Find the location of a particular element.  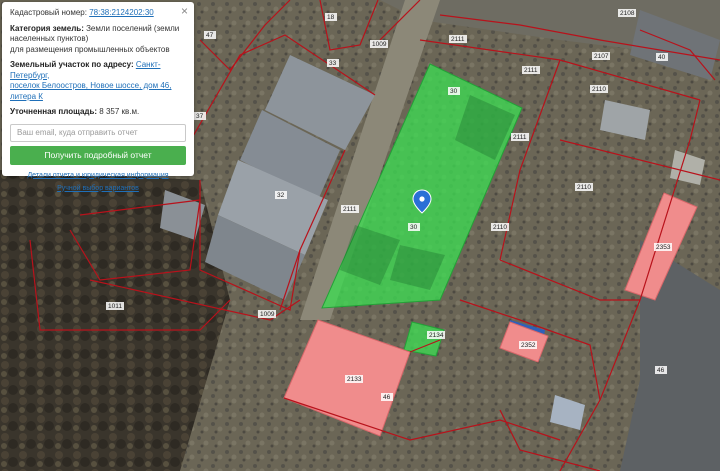

cadastral-number-link: 78:38:2124202:30 is located at coordinates (121, 12).